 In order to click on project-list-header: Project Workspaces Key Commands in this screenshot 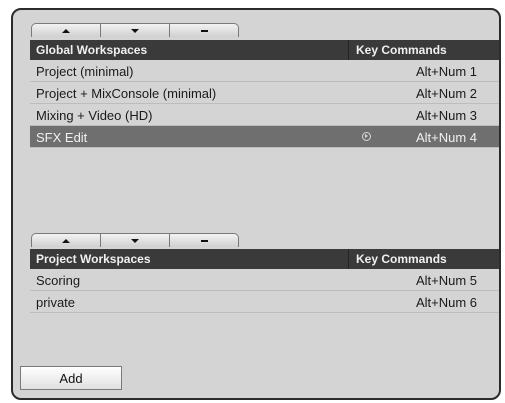, I will do `click(264, 259)`.